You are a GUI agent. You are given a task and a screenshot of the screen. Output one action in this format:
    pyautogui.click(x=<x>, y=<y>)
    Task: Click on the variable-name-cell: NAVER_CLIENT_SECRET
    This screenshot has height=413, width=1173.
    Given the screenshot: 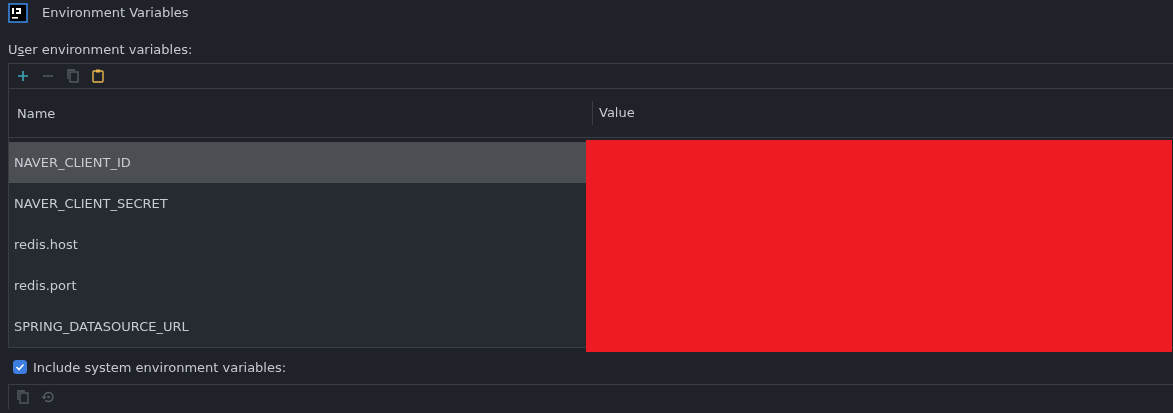 What is the action you would take?
    pyautogui.click(x=298, y=203)
    